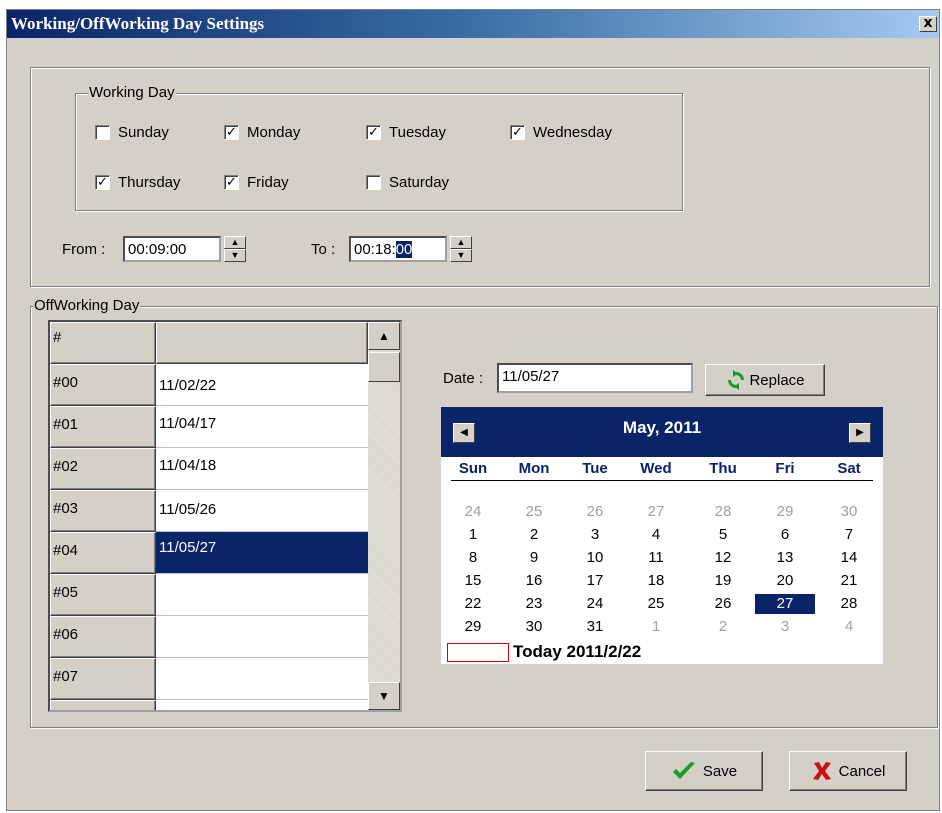  I want to click on calendar-day: 23, so click(534, 604).